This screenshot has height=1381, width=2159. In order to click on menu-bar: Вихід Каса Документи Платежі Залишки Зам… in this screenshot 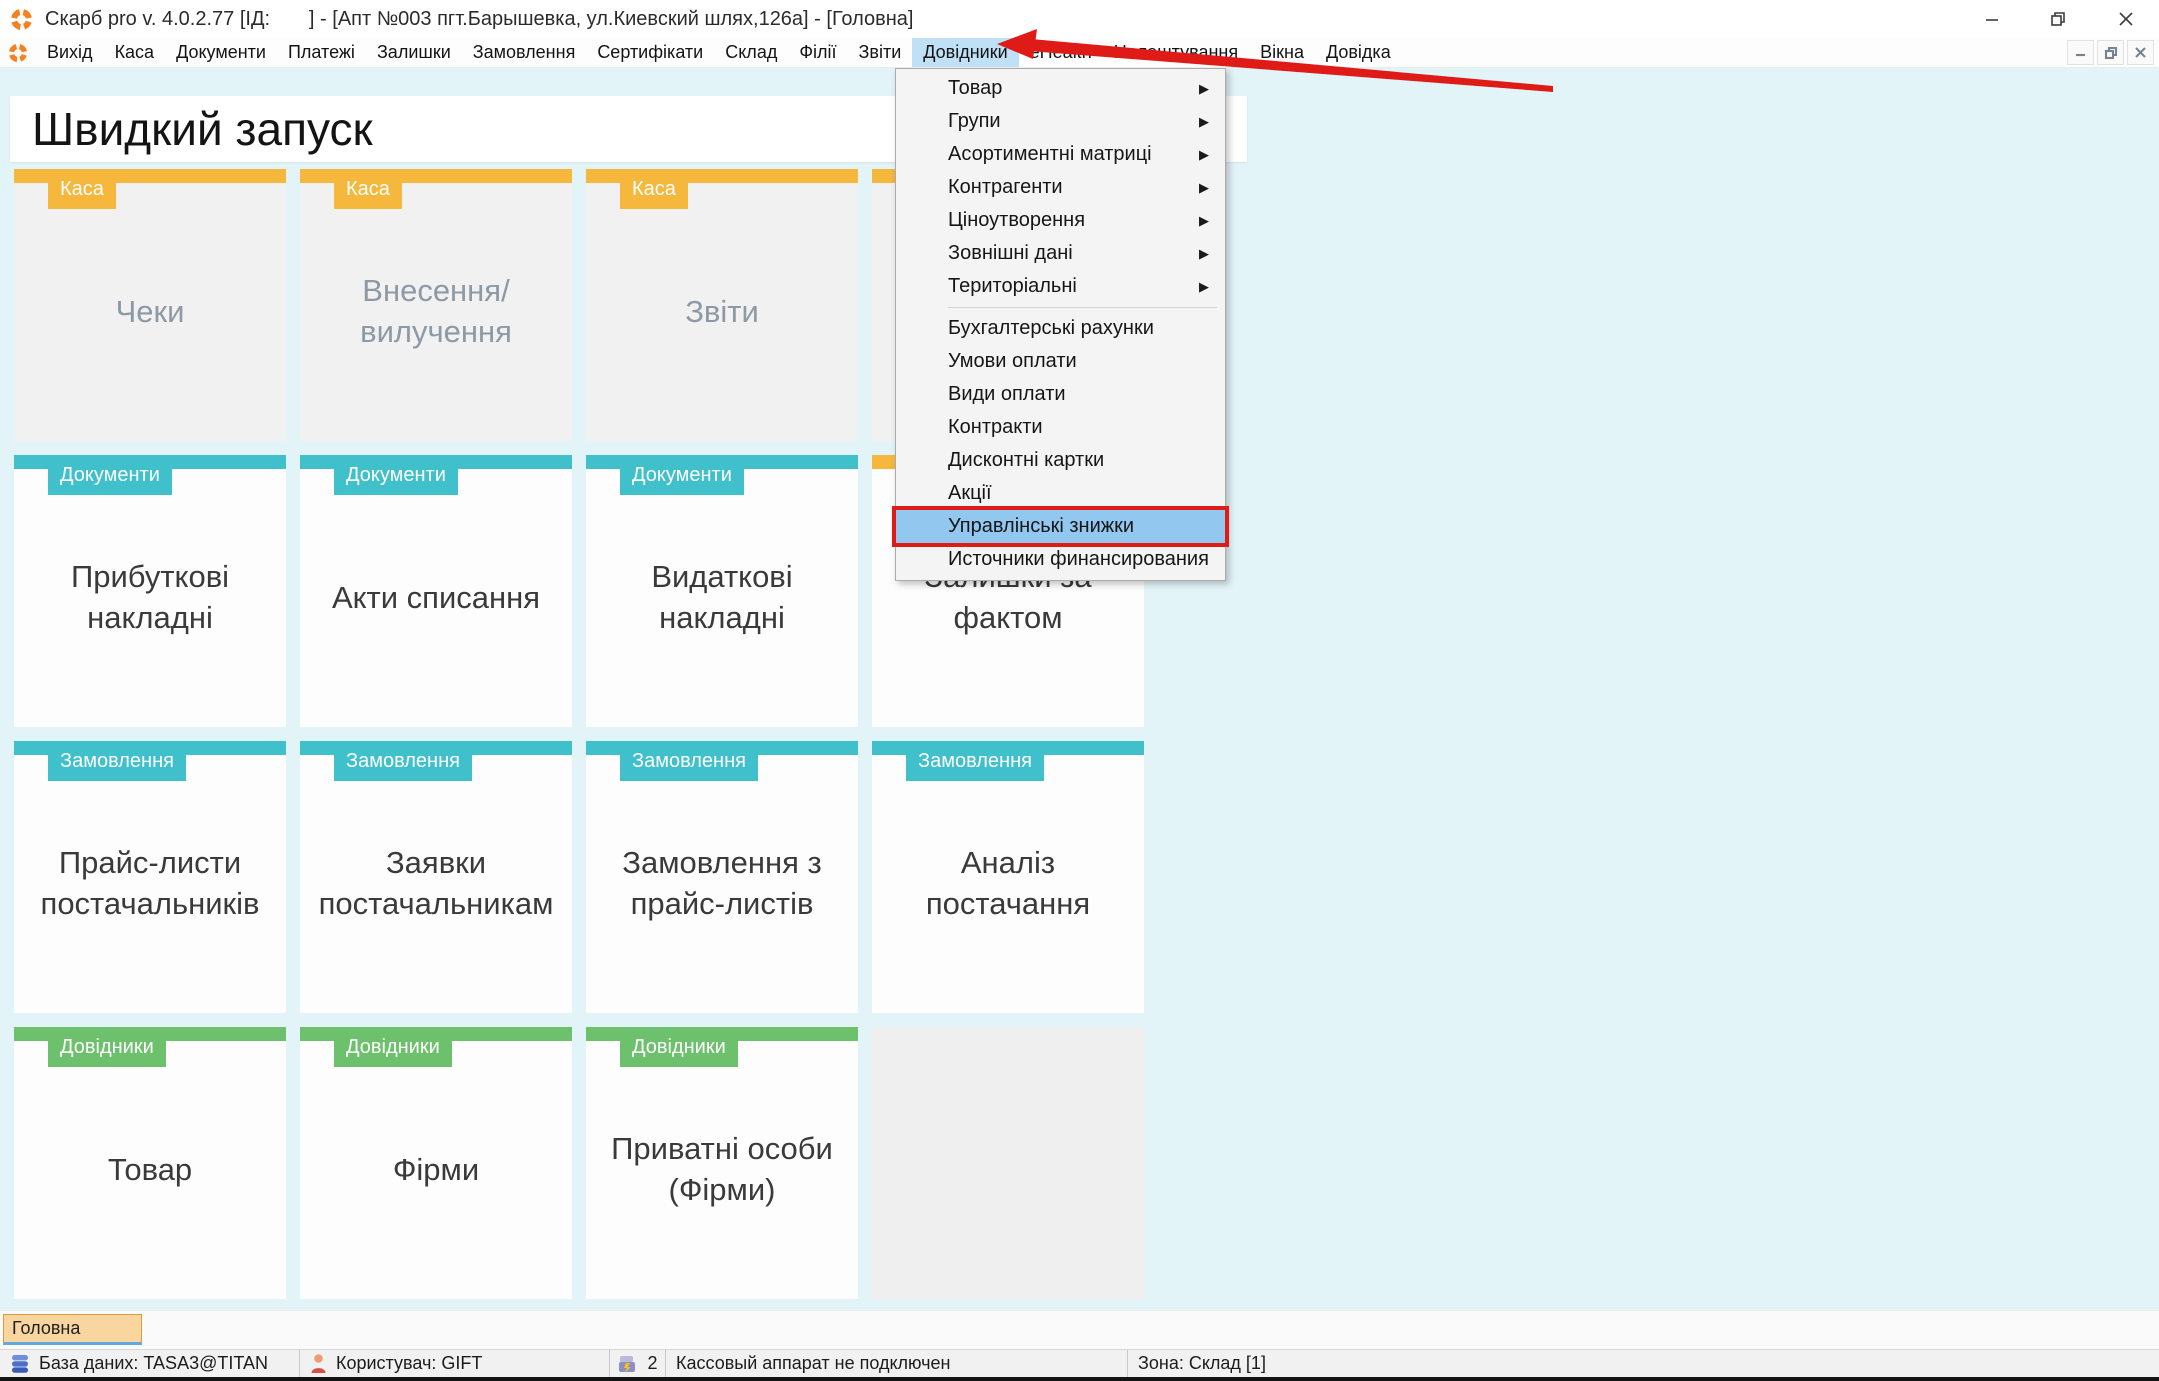, I will do `click(1079, 53)`.